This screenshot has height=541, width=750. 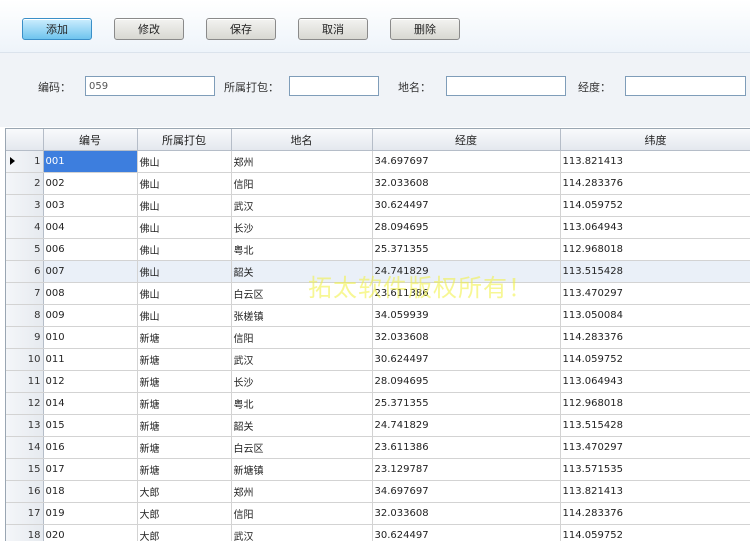 I want to click on row-indicator: 13, so click(x=24, y=426).